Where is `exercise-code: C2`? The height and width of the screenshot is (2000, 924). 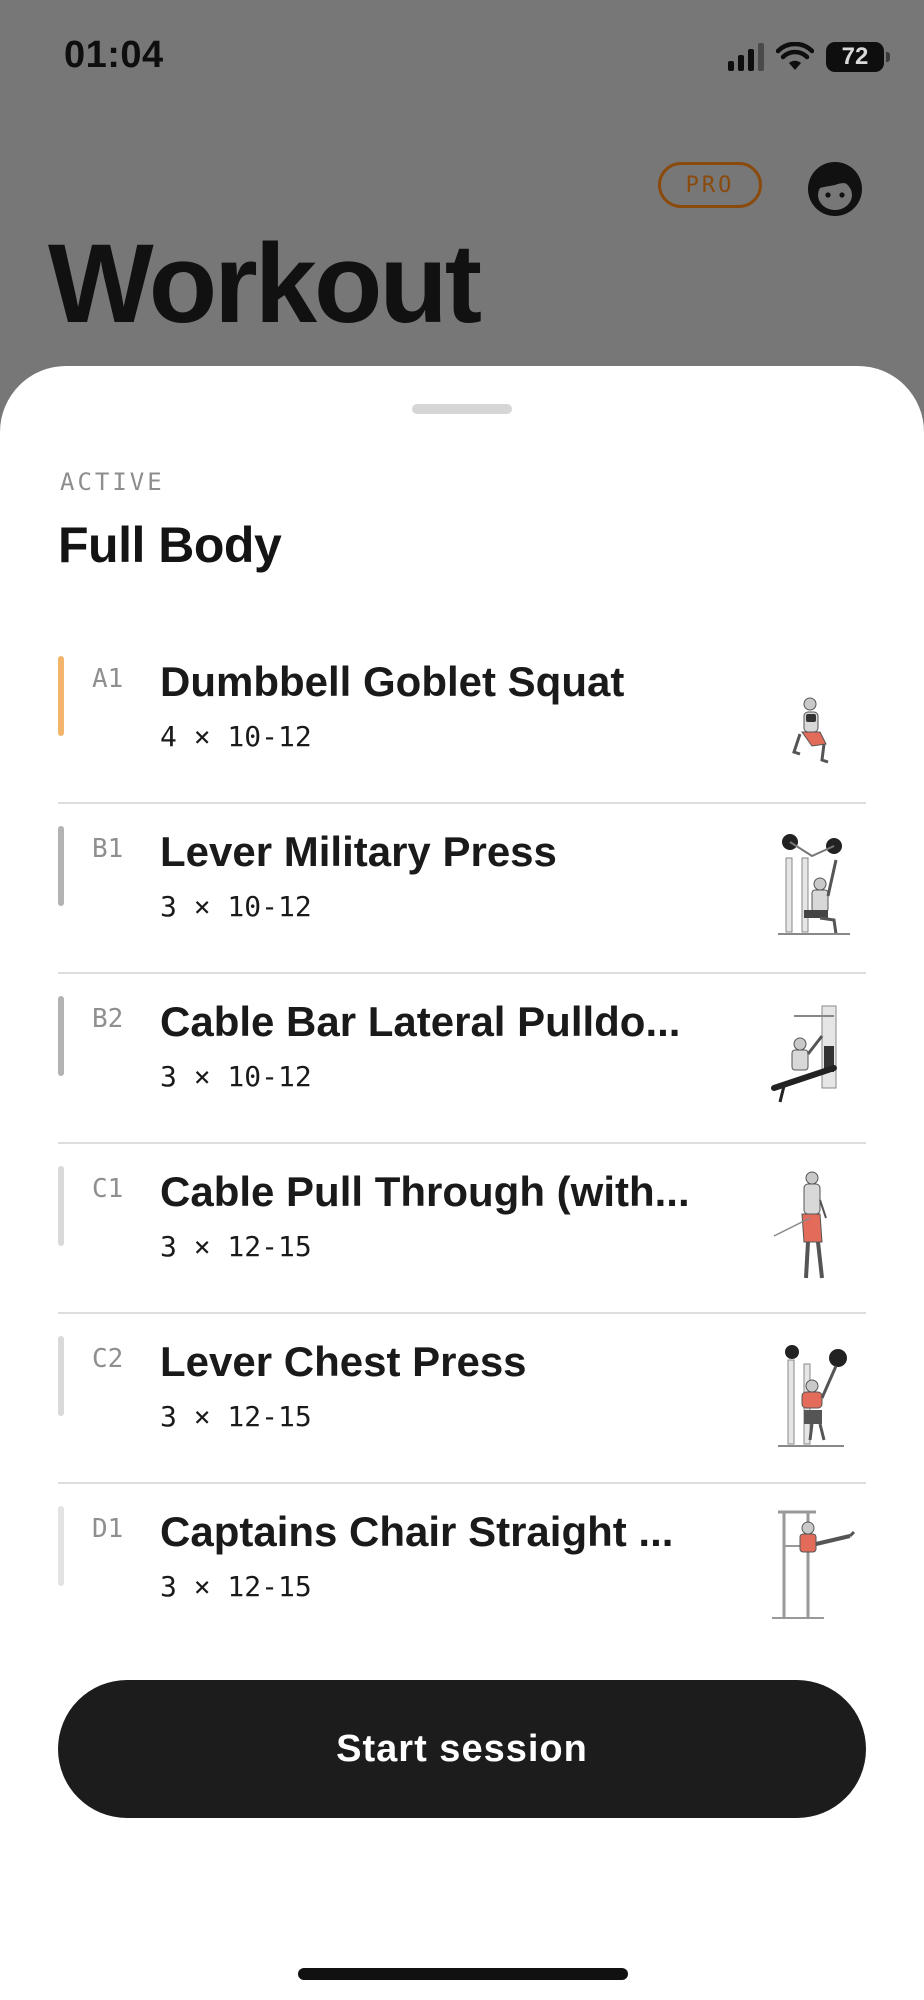 exercise-code: C2 is located at coordinates (108, 1359).